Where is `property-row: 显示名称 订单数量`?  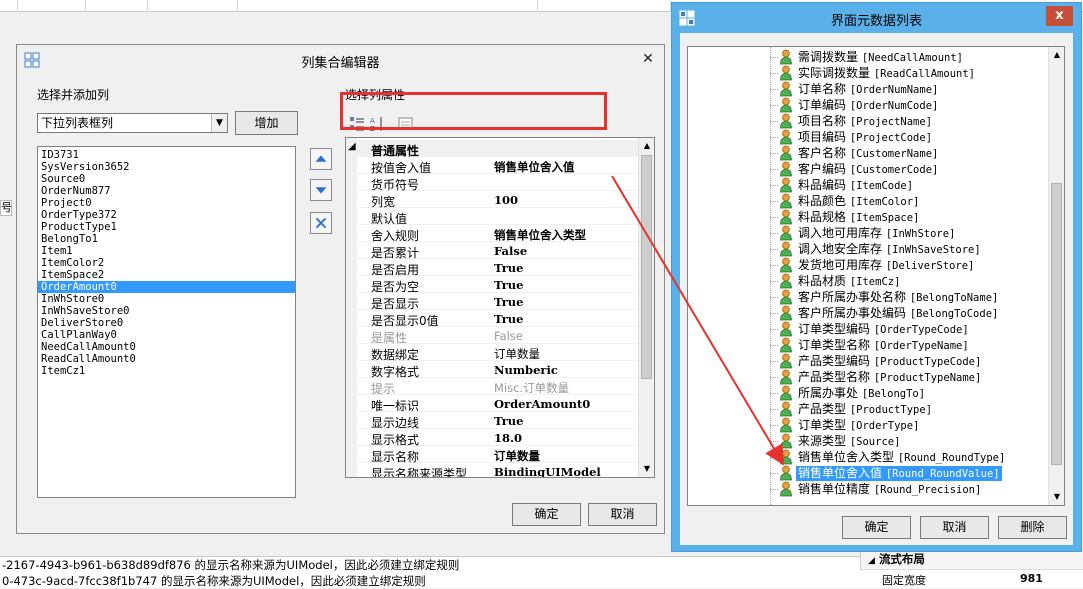
property-row: 显示名称 订单数量 is located at coordinates (498, 455).